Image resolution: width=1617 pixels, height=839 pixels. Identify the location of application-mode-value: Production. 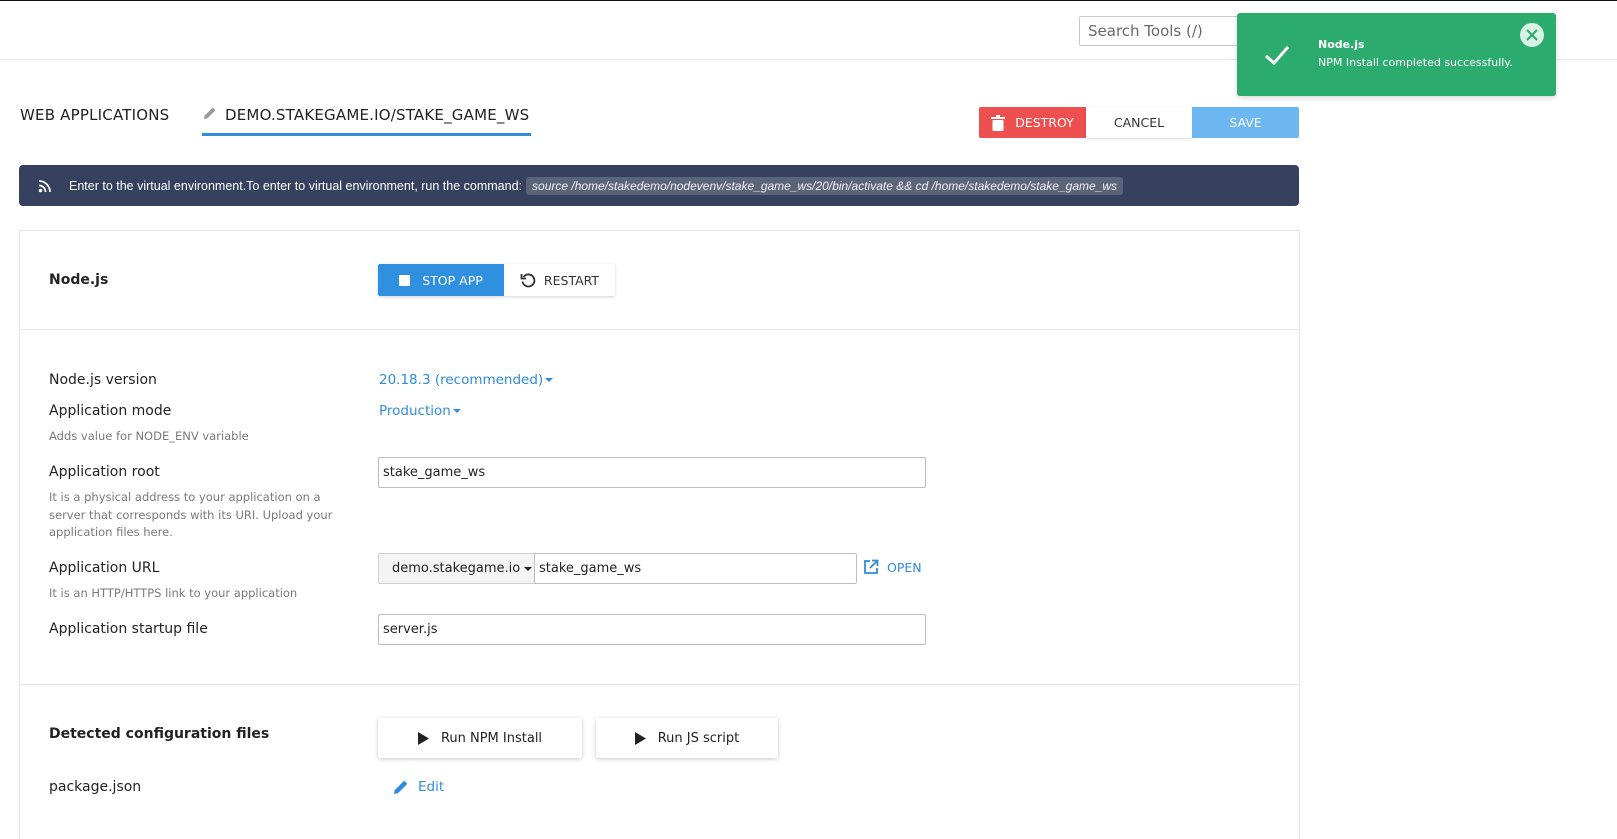
(415, 411).